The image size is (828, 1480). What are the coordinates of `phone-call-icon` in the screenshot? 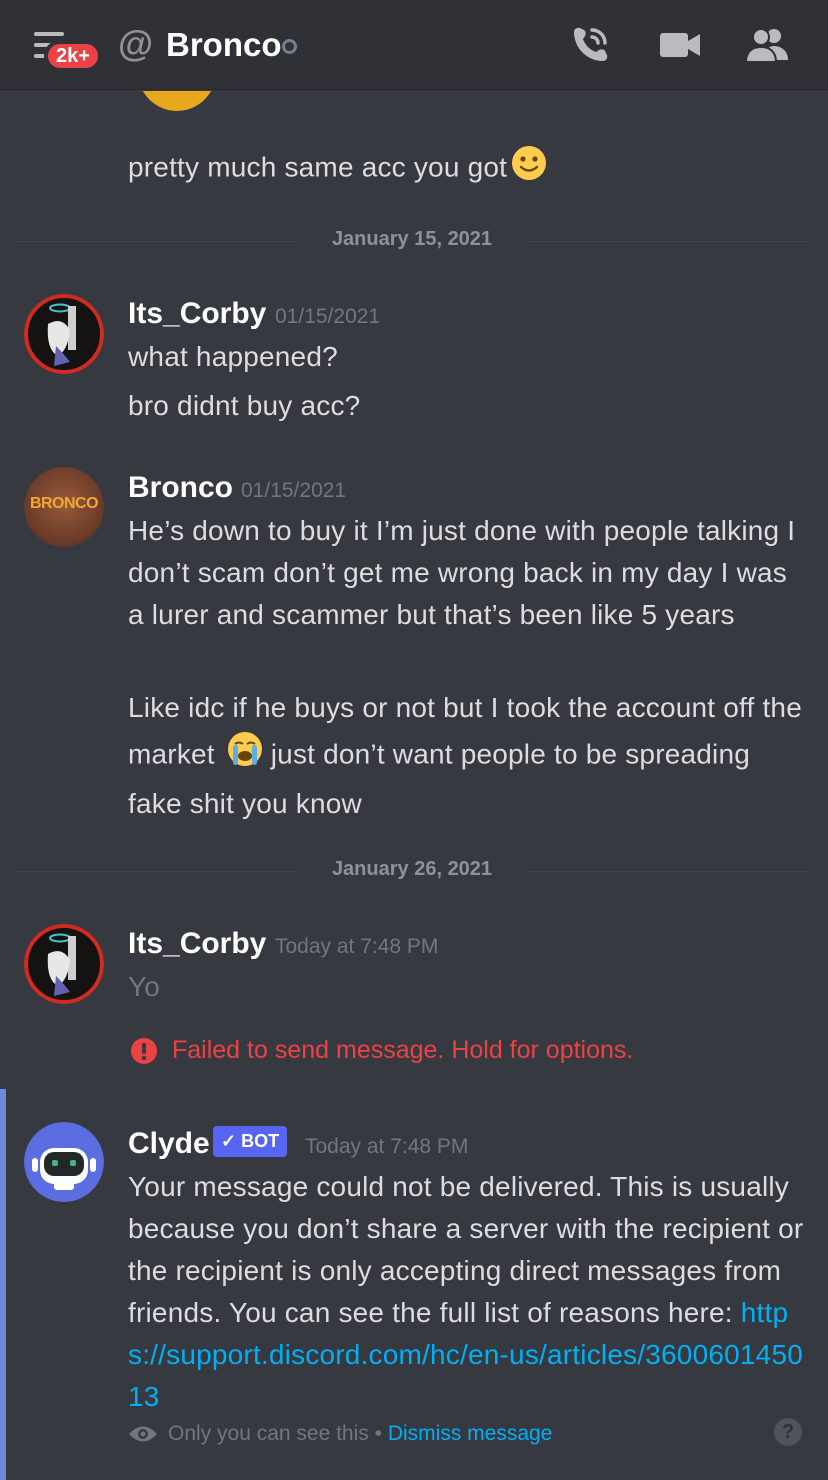 It's located at (591, 45).